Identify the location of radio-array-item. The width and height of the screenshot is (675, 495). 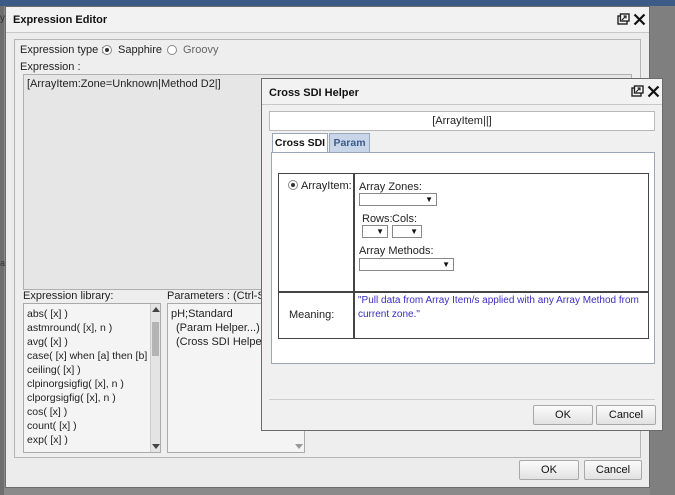
(293, 185).